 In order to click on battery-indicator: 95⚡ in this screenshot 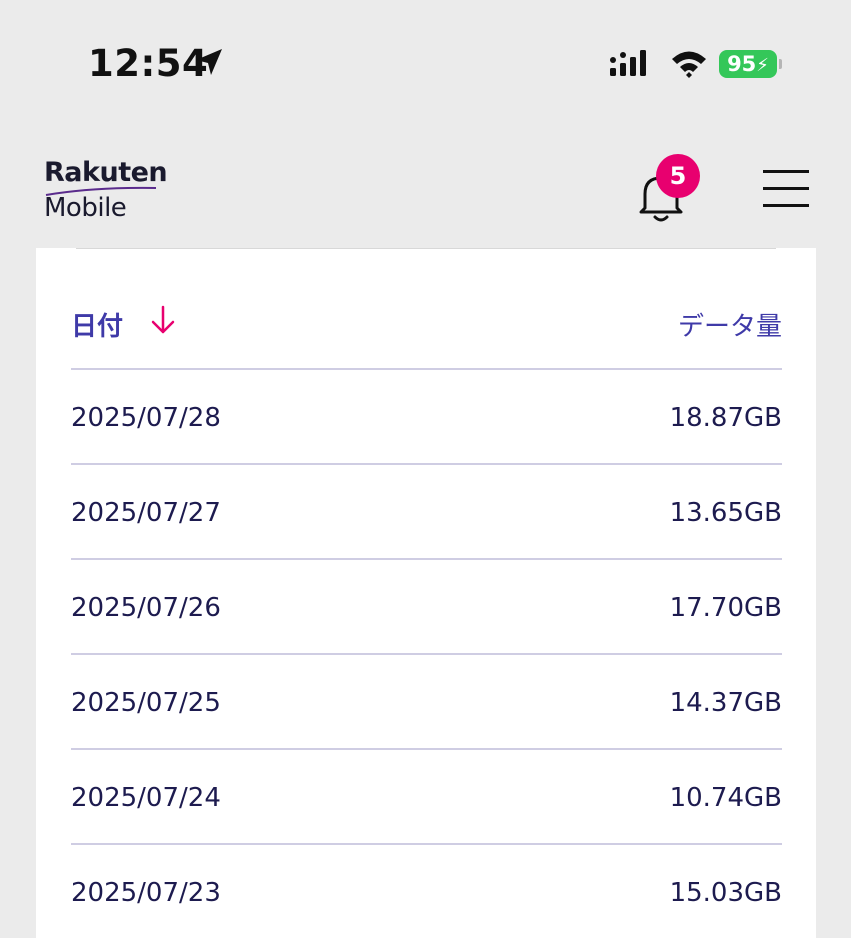, I will do `click(748, 64)`.